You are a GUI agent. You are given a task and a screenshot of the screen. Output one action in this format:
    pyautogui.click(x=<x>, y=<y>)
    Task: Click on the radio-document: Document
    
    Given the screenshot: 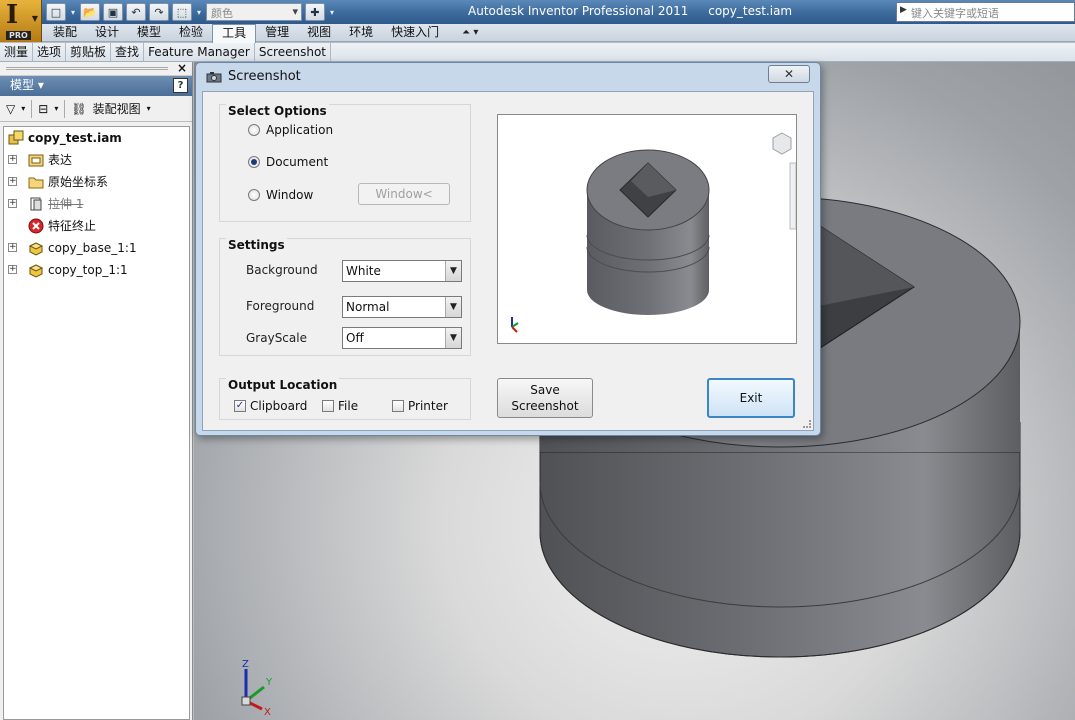 What is the action you would take?
    pyautogui.click(x=288, y=162)
    